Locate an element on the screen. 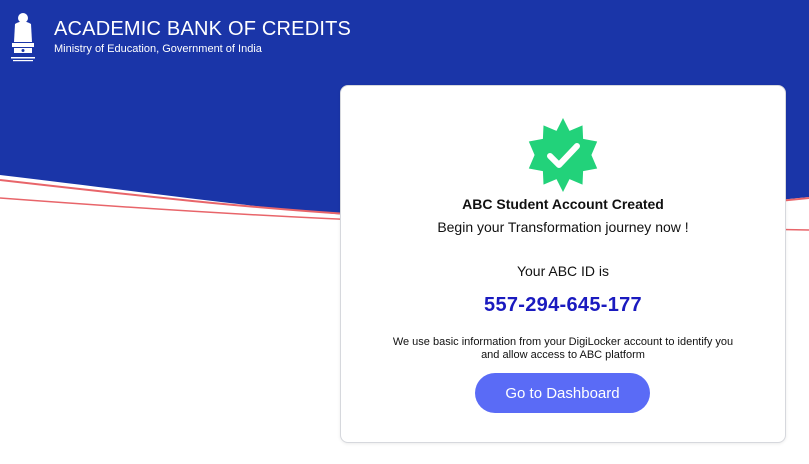  national-emblem-icon is located at coordinates (23, 37).